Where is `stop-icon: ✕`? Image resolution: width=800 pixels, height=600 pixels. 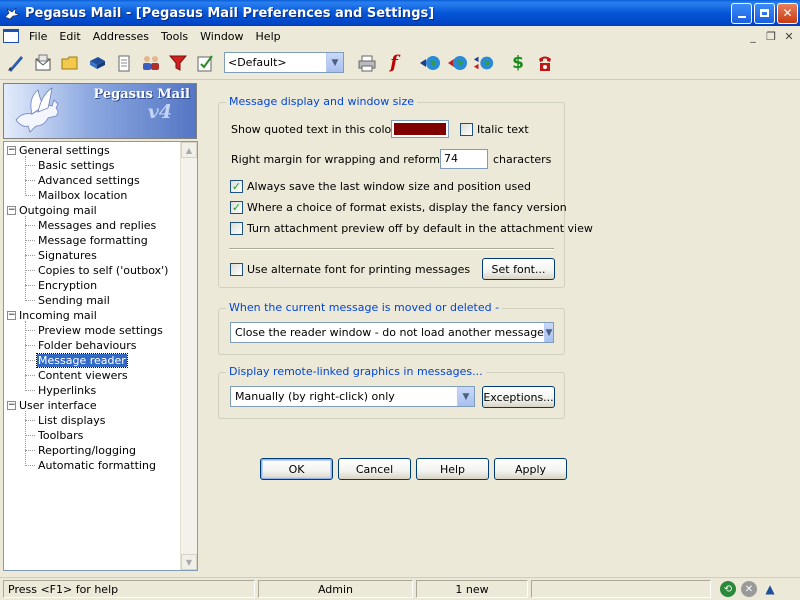 stop-icon: ✕ is located at coordinates (749, 589).